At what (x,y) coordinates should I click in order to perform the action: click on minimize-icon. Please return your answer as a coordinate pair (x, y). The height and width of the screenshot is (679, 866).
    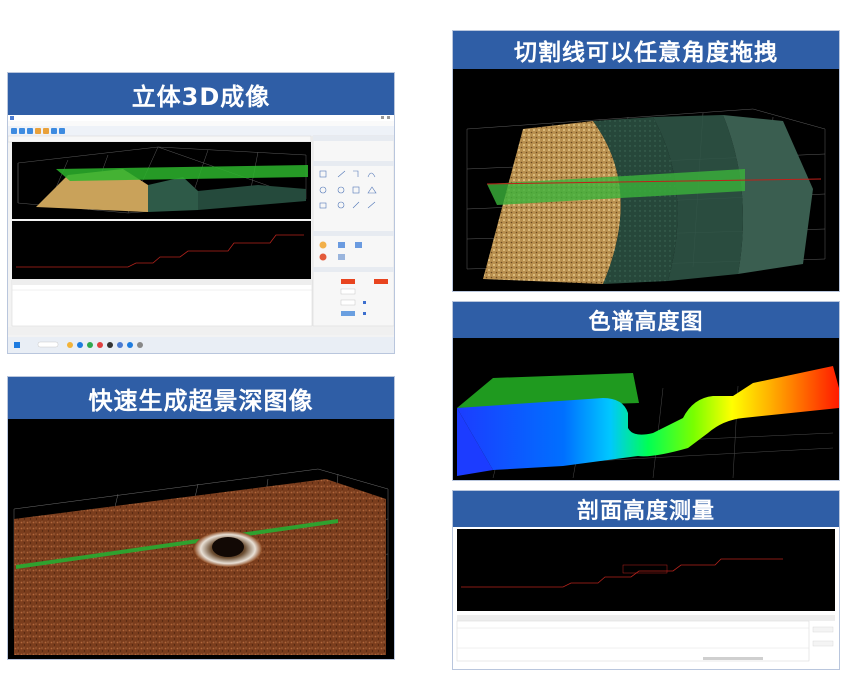
    Looking at the image, I should click on (382, 117).